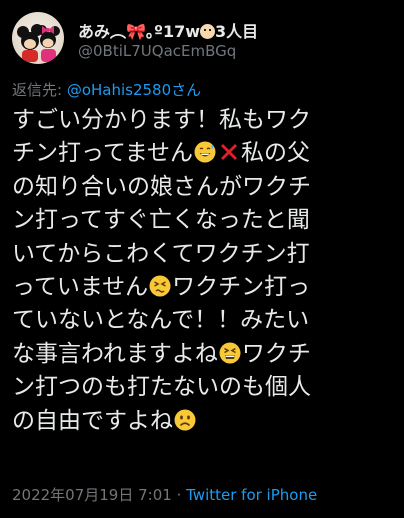  I want to click on reply-to-line: 返信先: @oHahis2580さん, so click(106, 89).